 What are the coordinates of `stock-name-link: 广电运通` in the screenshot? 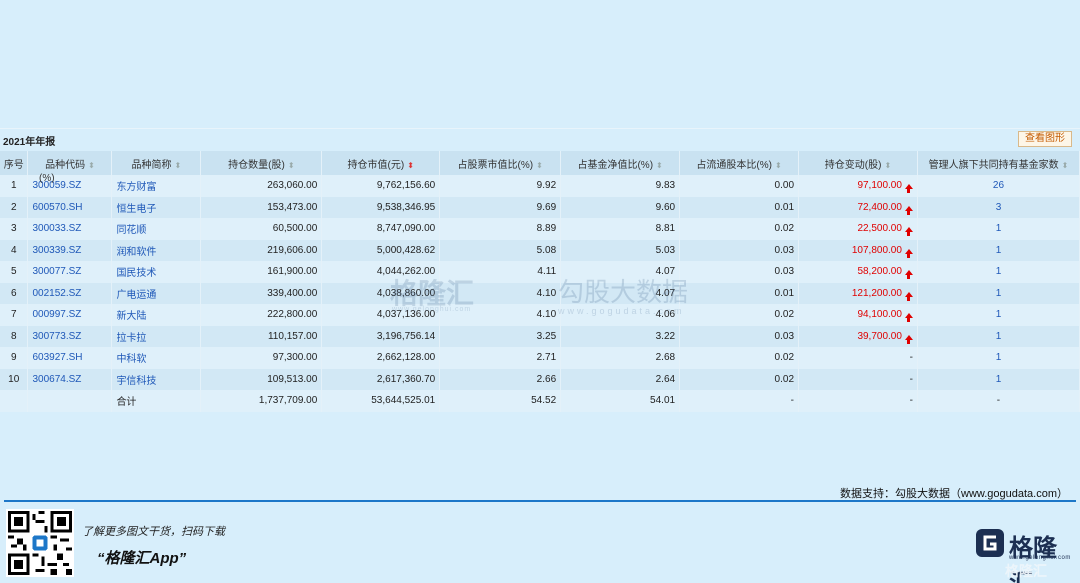 It's located at (156, 293).